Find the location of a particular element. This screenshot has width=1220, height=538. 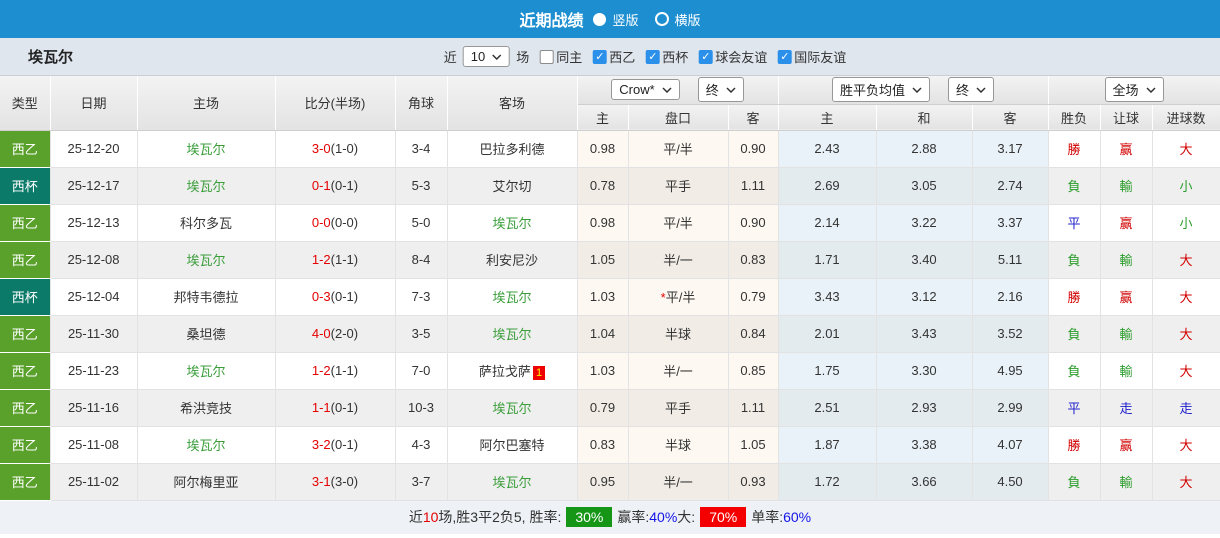

spread-result-cell: 走 is located at coordinates (1126, 408).